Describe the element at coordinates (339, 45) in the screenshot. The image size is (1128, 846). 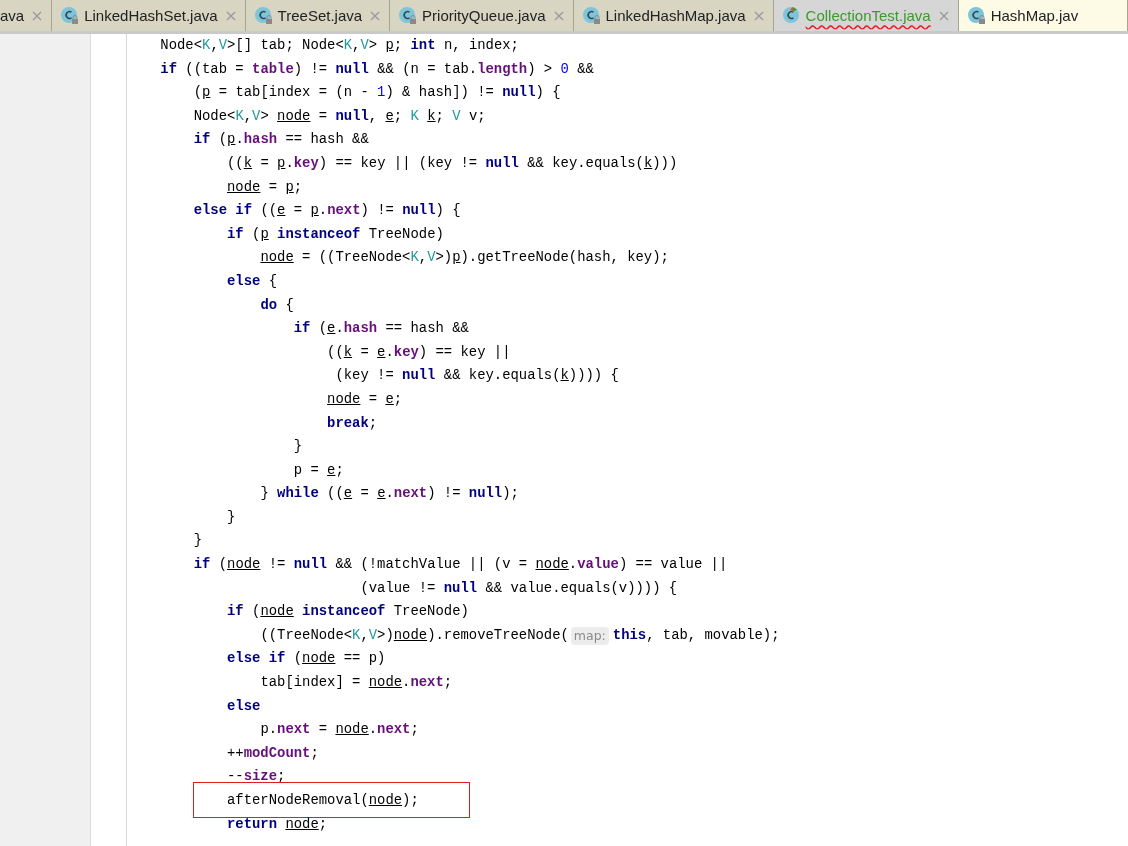
I see `code-line: Node<K,V>[] tab; Node<K,V> p; int n, index;` at that location.